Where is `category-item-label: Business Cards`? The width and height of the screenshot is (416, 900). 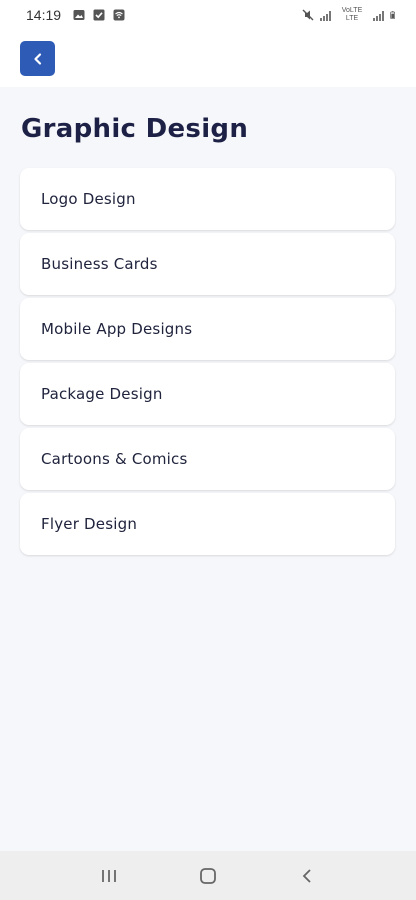 category-item-label: Business Cards is located at coordinates (99, 264).